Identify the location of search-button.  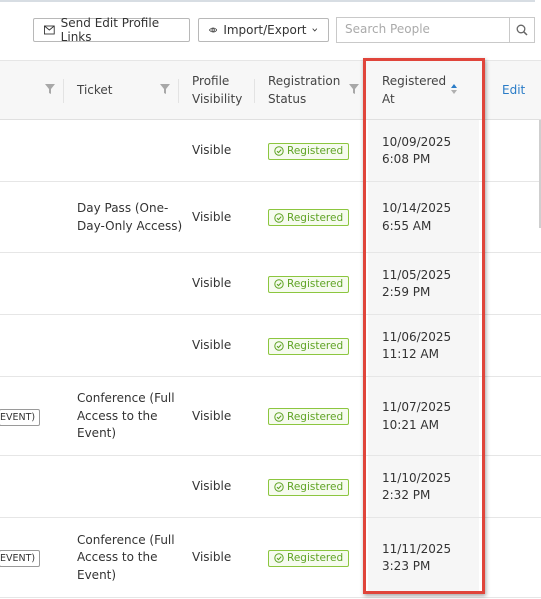
(522, 30).